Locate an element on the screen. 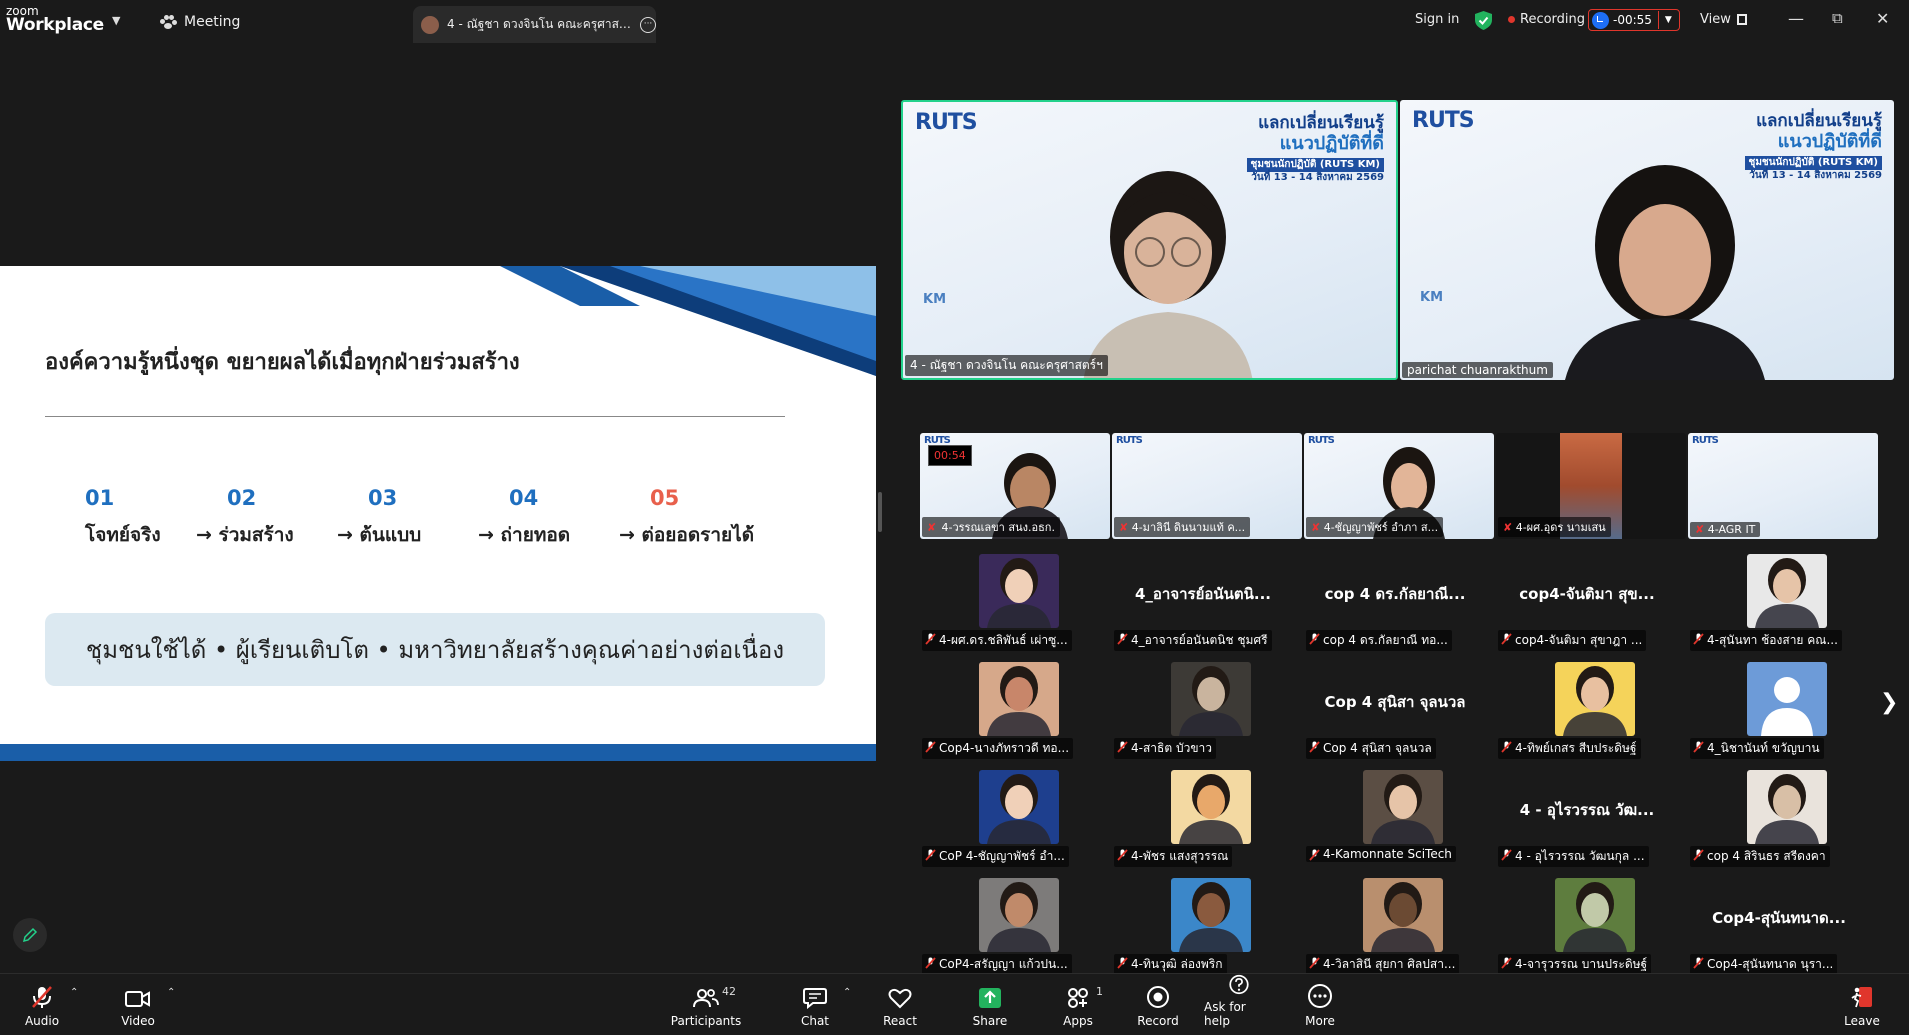 The width and height of the screenshot is (1909, 1035). more-options-icon: ··· is located at coordinates (648, 24).